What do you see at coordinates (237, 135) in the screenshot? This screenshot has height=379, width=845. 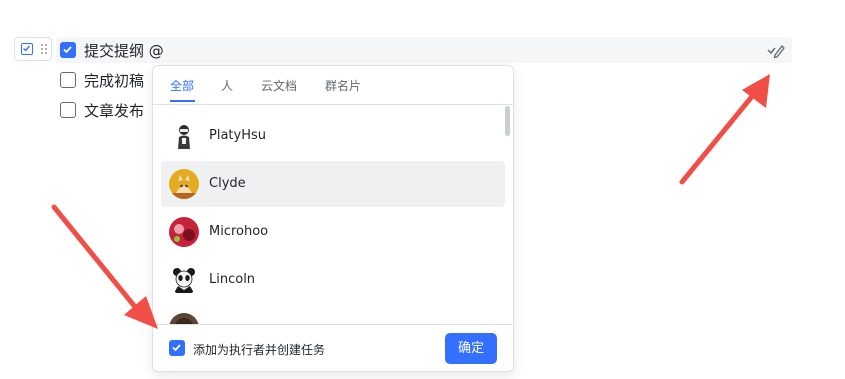 I see `item-name: PlatyHsu` at bounding box center [237, 135].